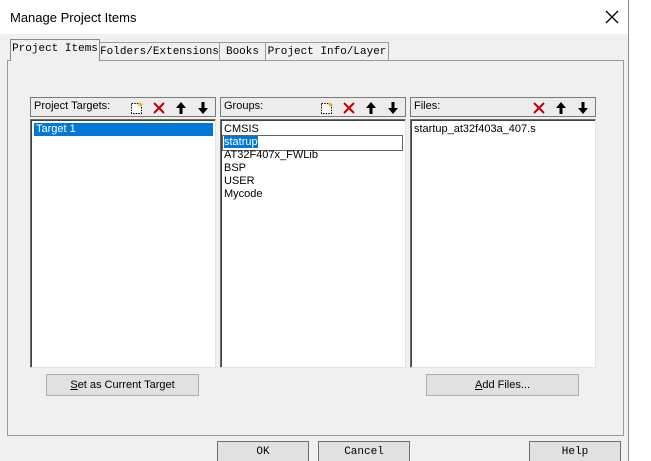 This screenshot has height=461, width=651. I want to click on dialog-title: Manage Project Items, so click(73, 17).